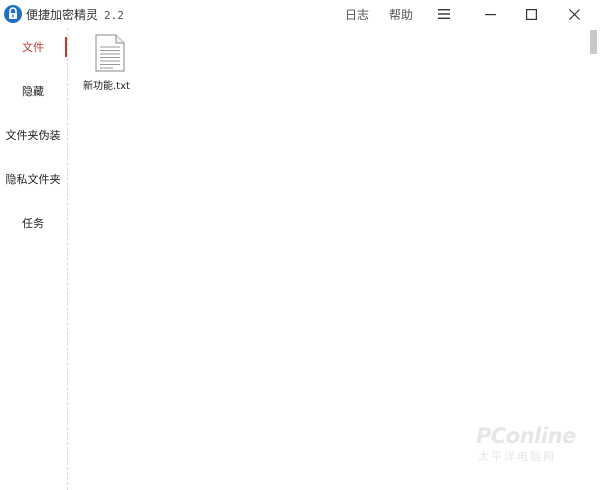 This screenshot has width=600, height=490. Describe the element at coordinates (13, 14) in the screenshot. I see `padlock-icon` at that location.